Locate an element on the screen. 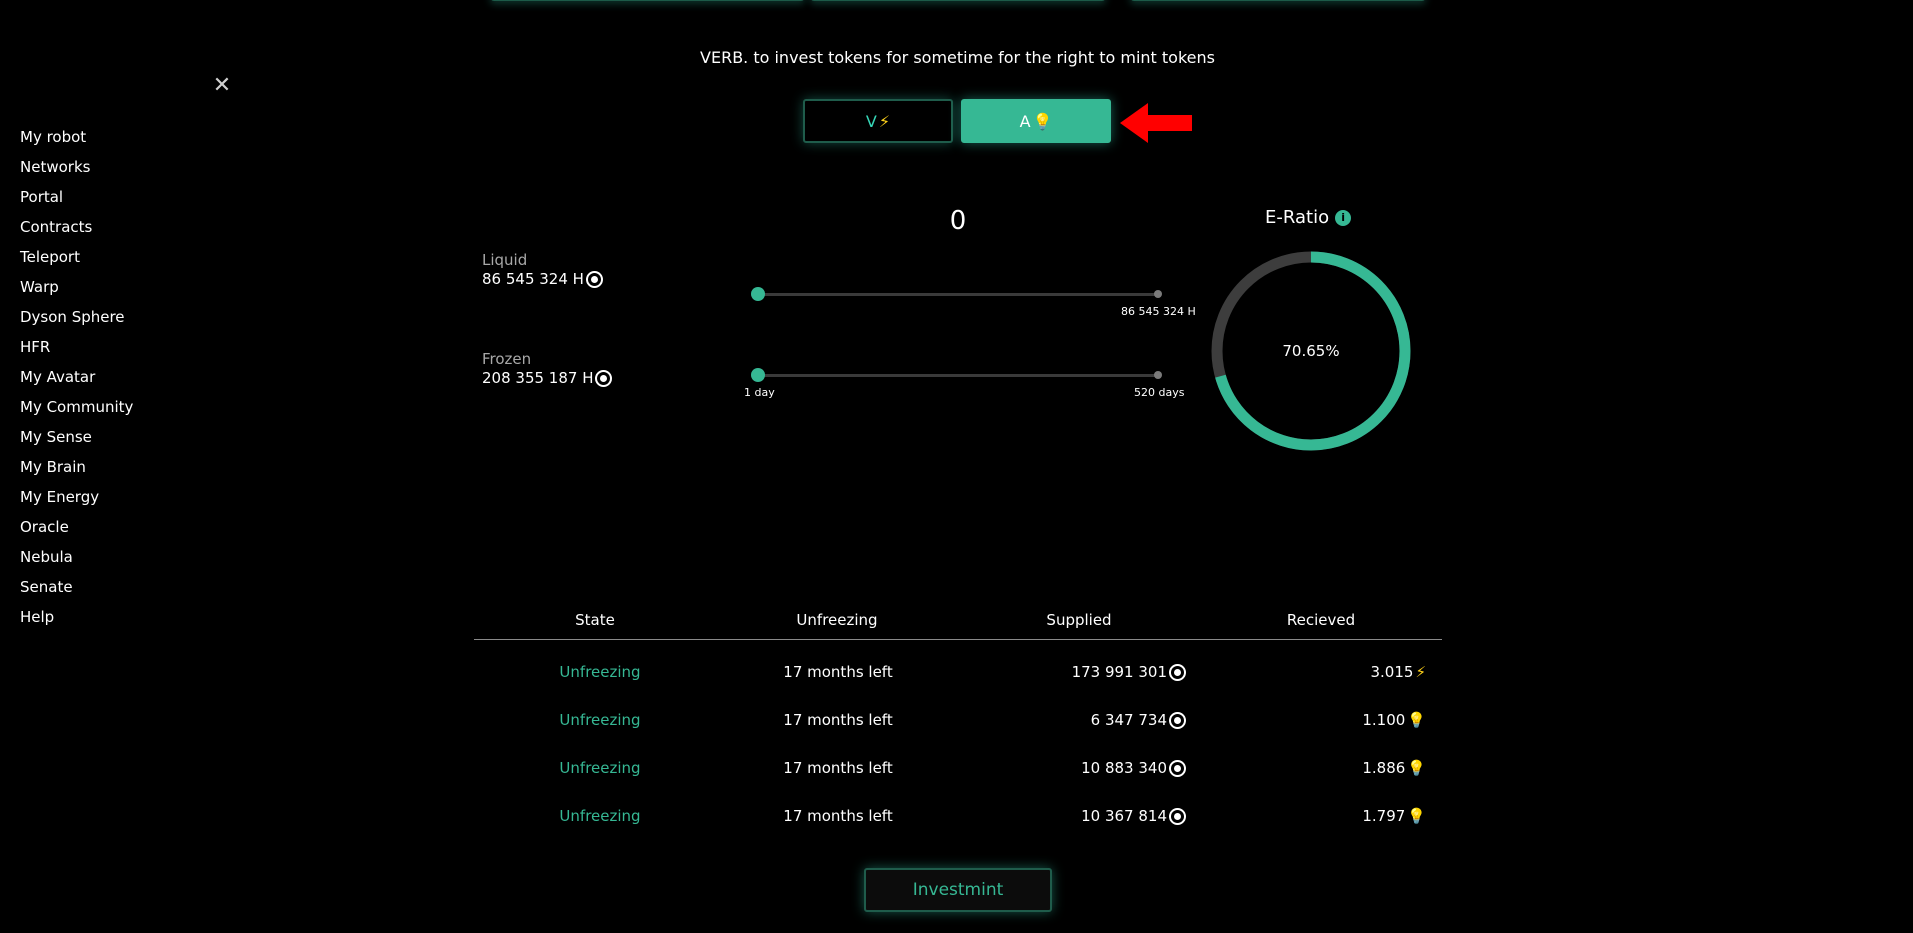 This screenshot has width=1913, height=933. liquid-balance: 86 545 324 H is located at coordinates (542, 279).